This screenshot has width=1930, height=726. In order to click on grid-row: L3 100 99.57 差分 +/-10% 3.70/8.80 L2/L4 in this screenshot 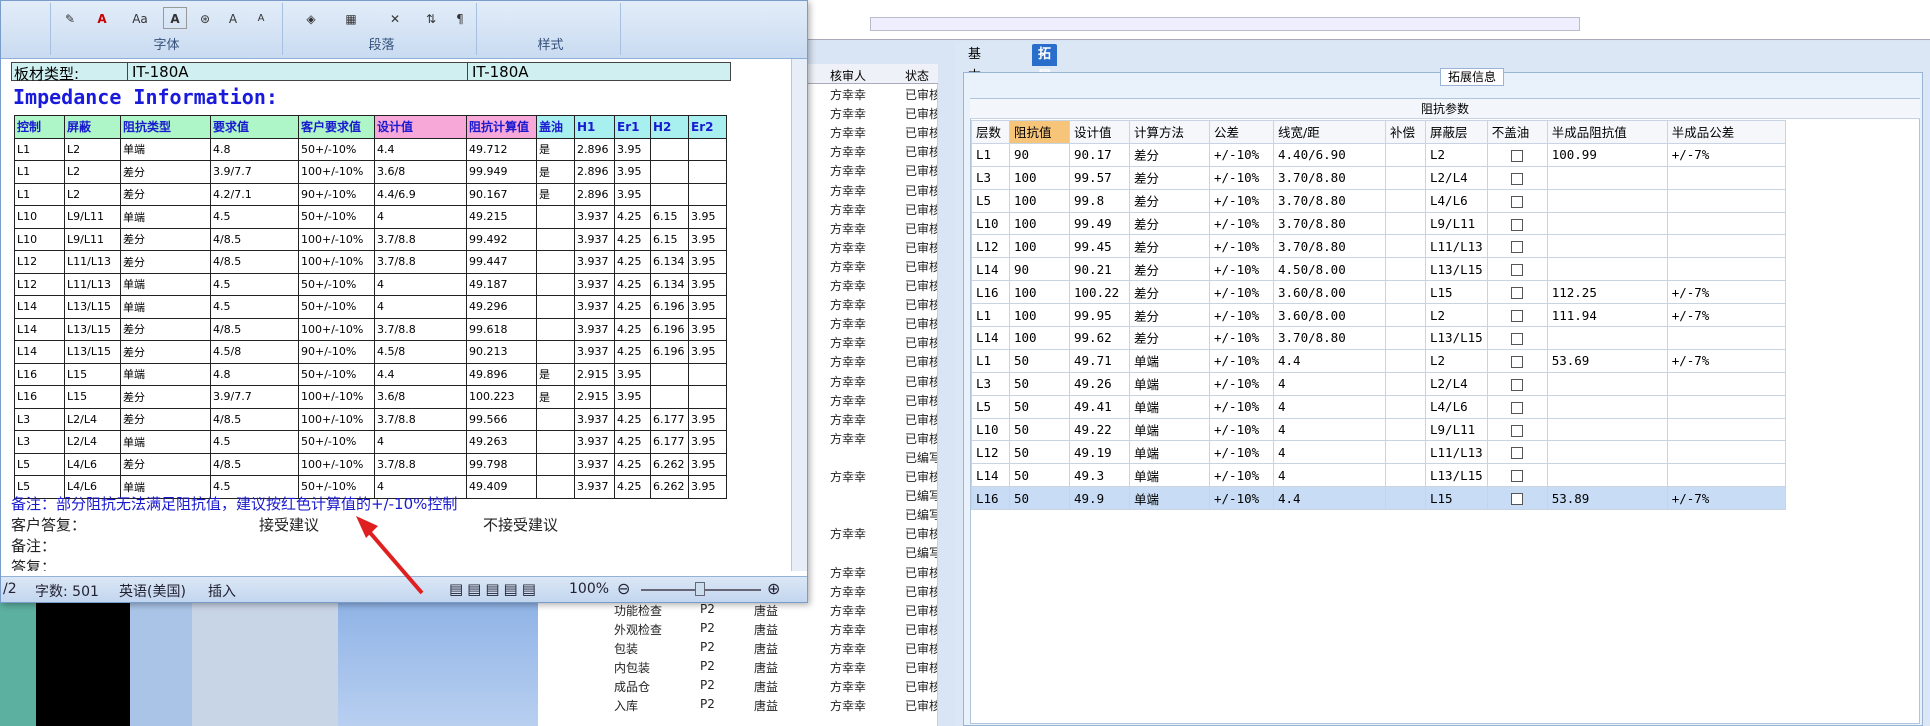, I will do `click(1378, 177)`.